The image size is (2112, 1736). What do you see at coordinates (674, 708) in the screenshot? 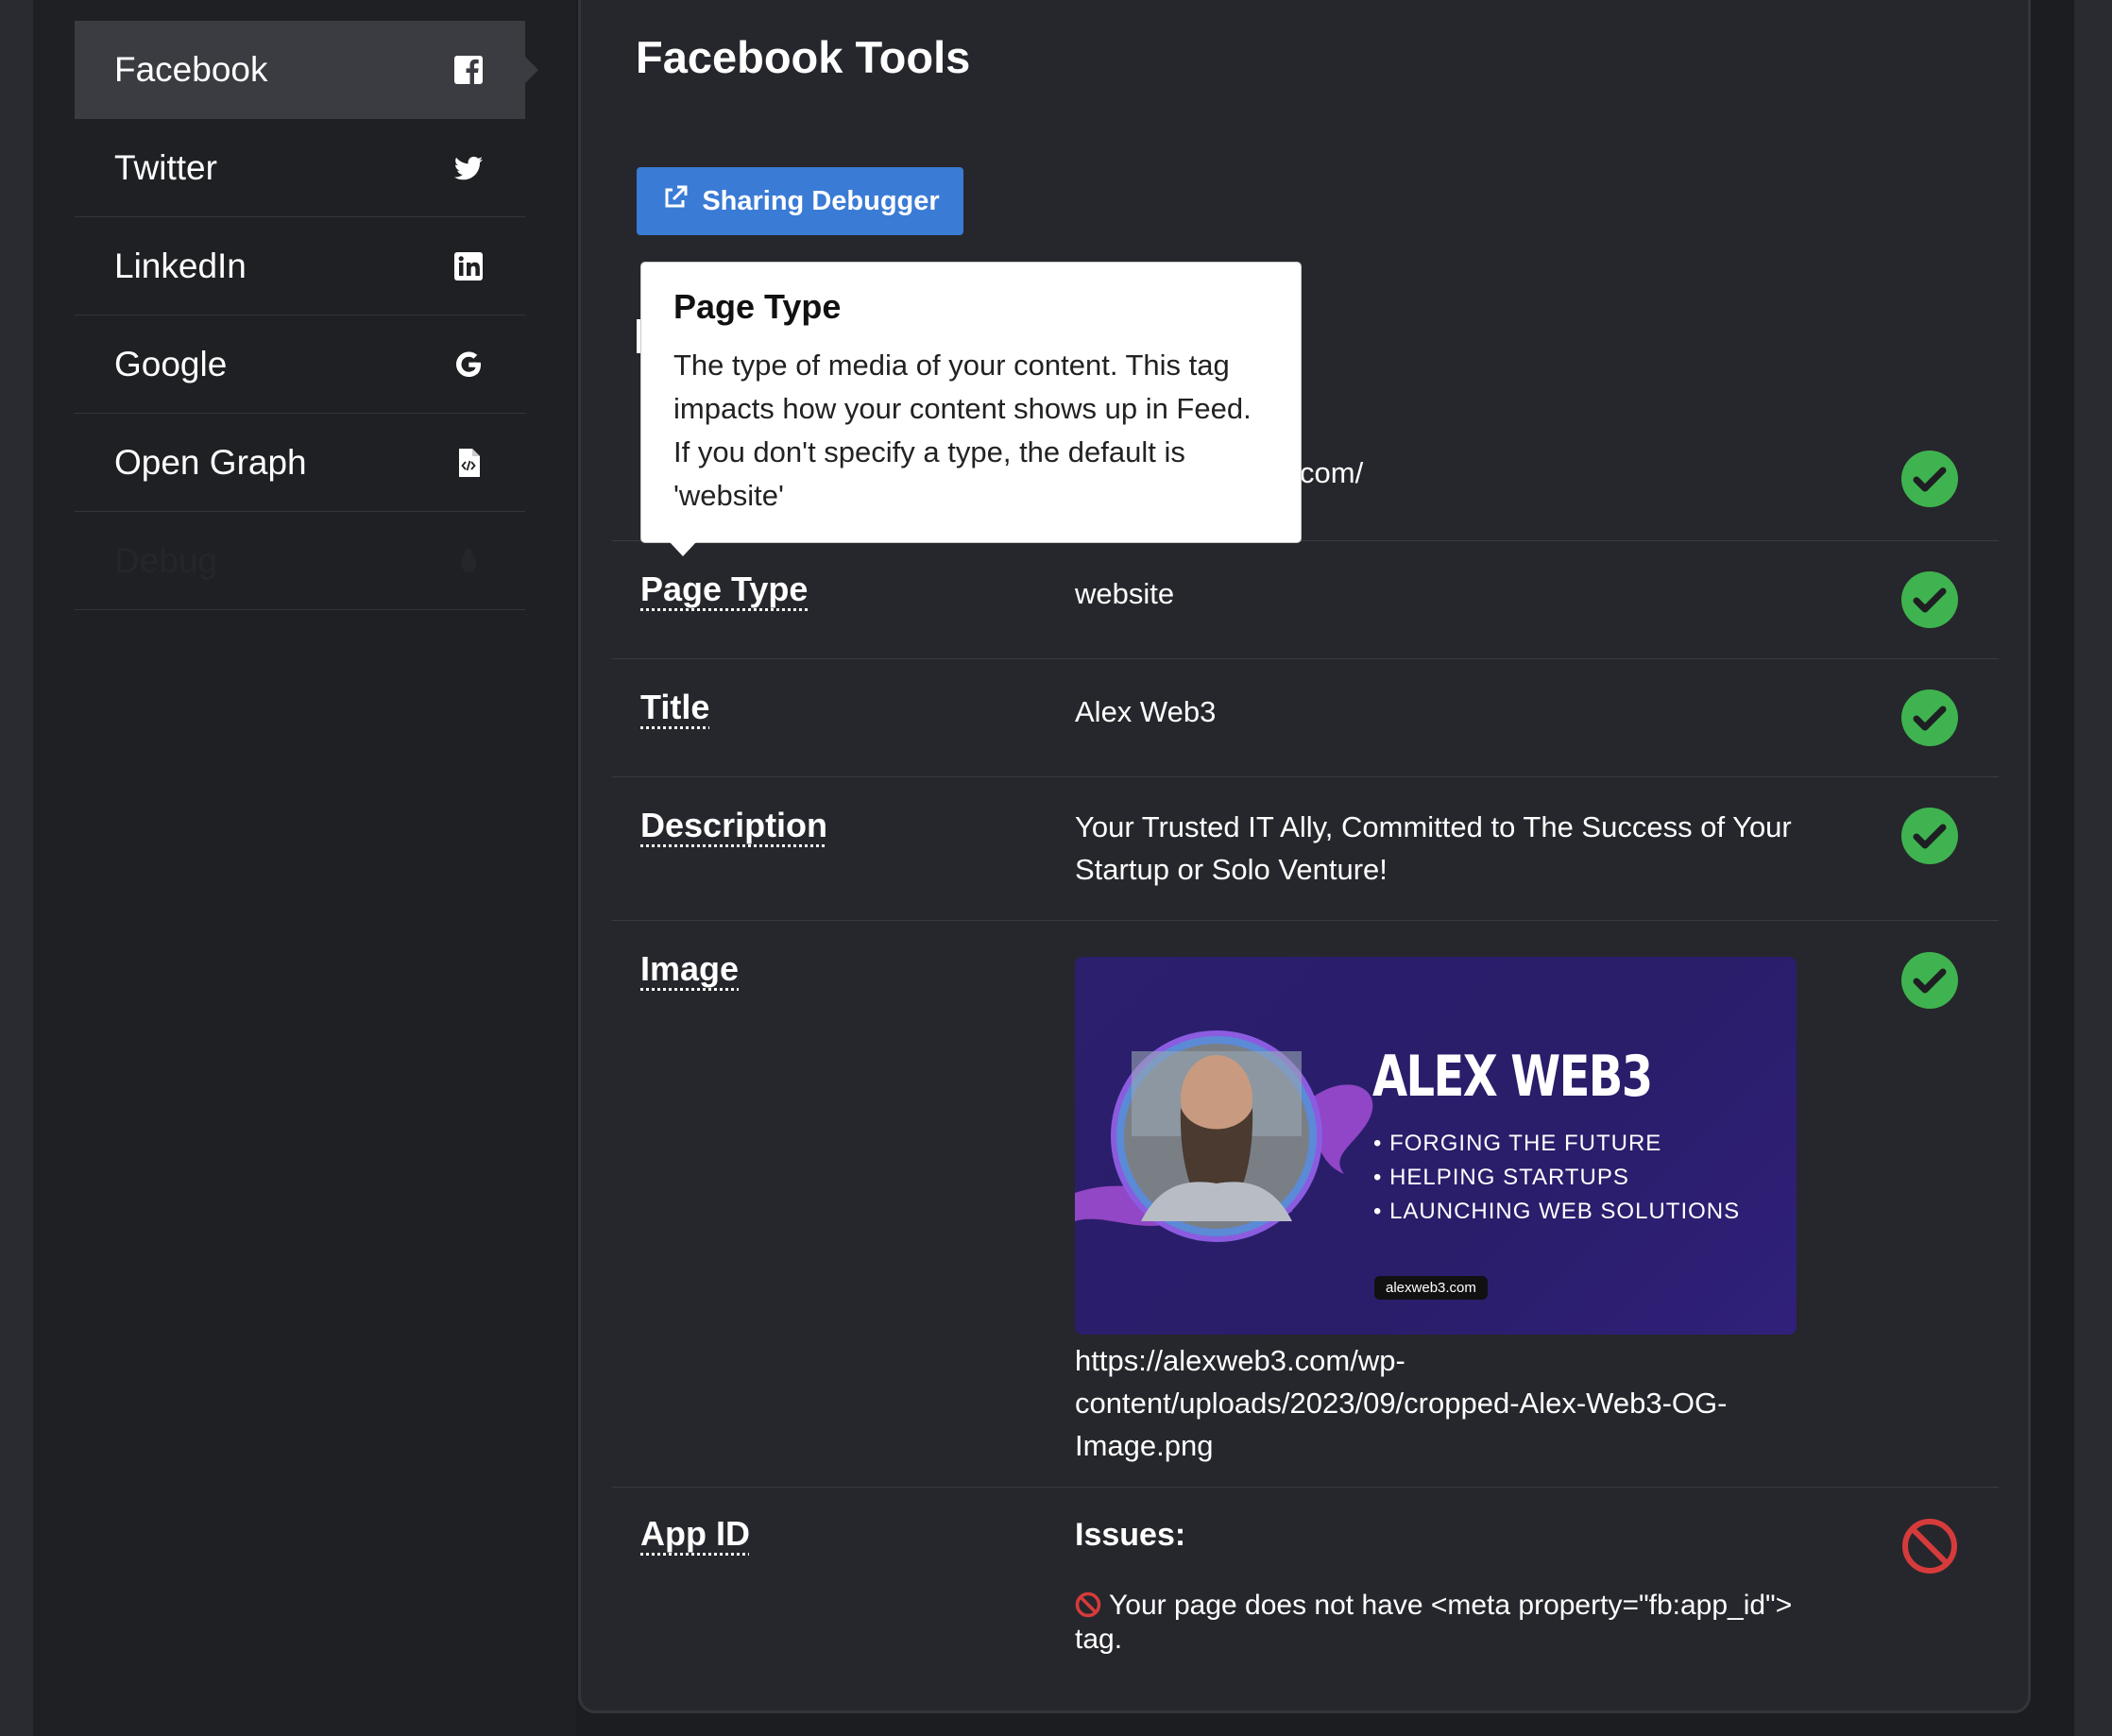
I see `title-label: Title` at bounding box center [674, 708].